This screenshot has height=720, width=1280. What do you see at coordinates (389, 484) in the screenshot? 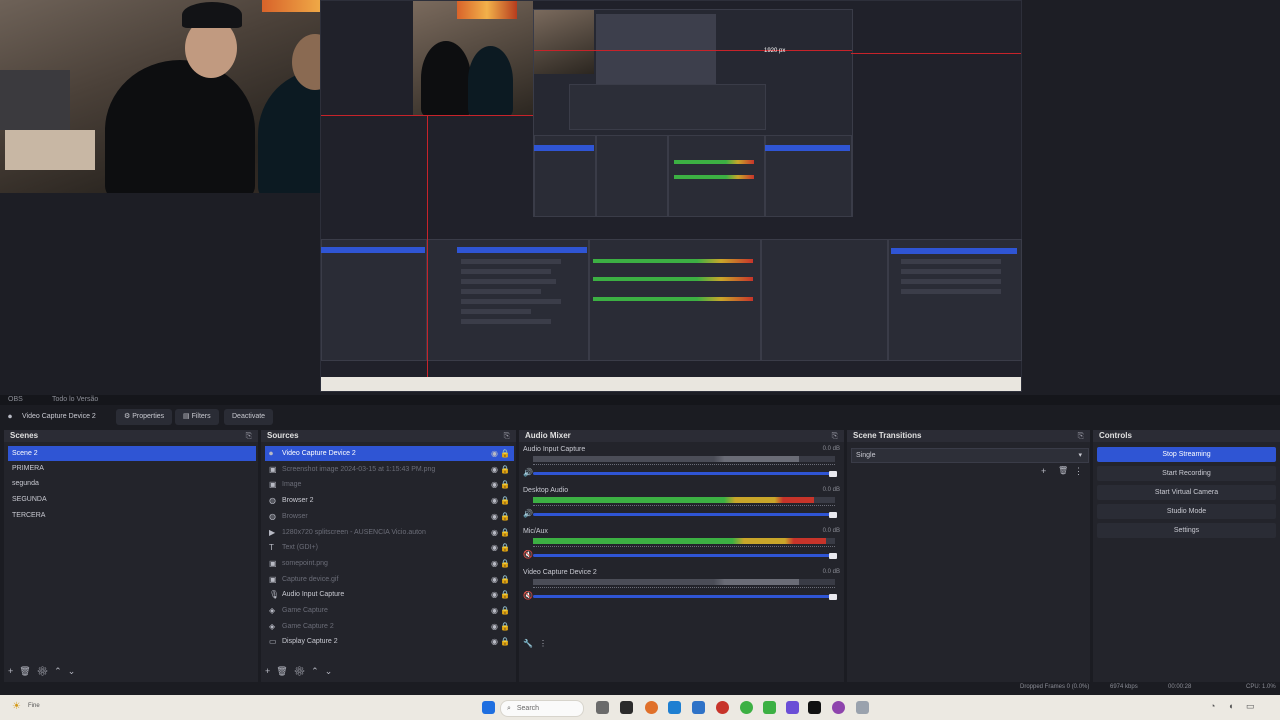
I see `source-item: ▣ Image ◉ 🔒` at bounding box center [389, 484].